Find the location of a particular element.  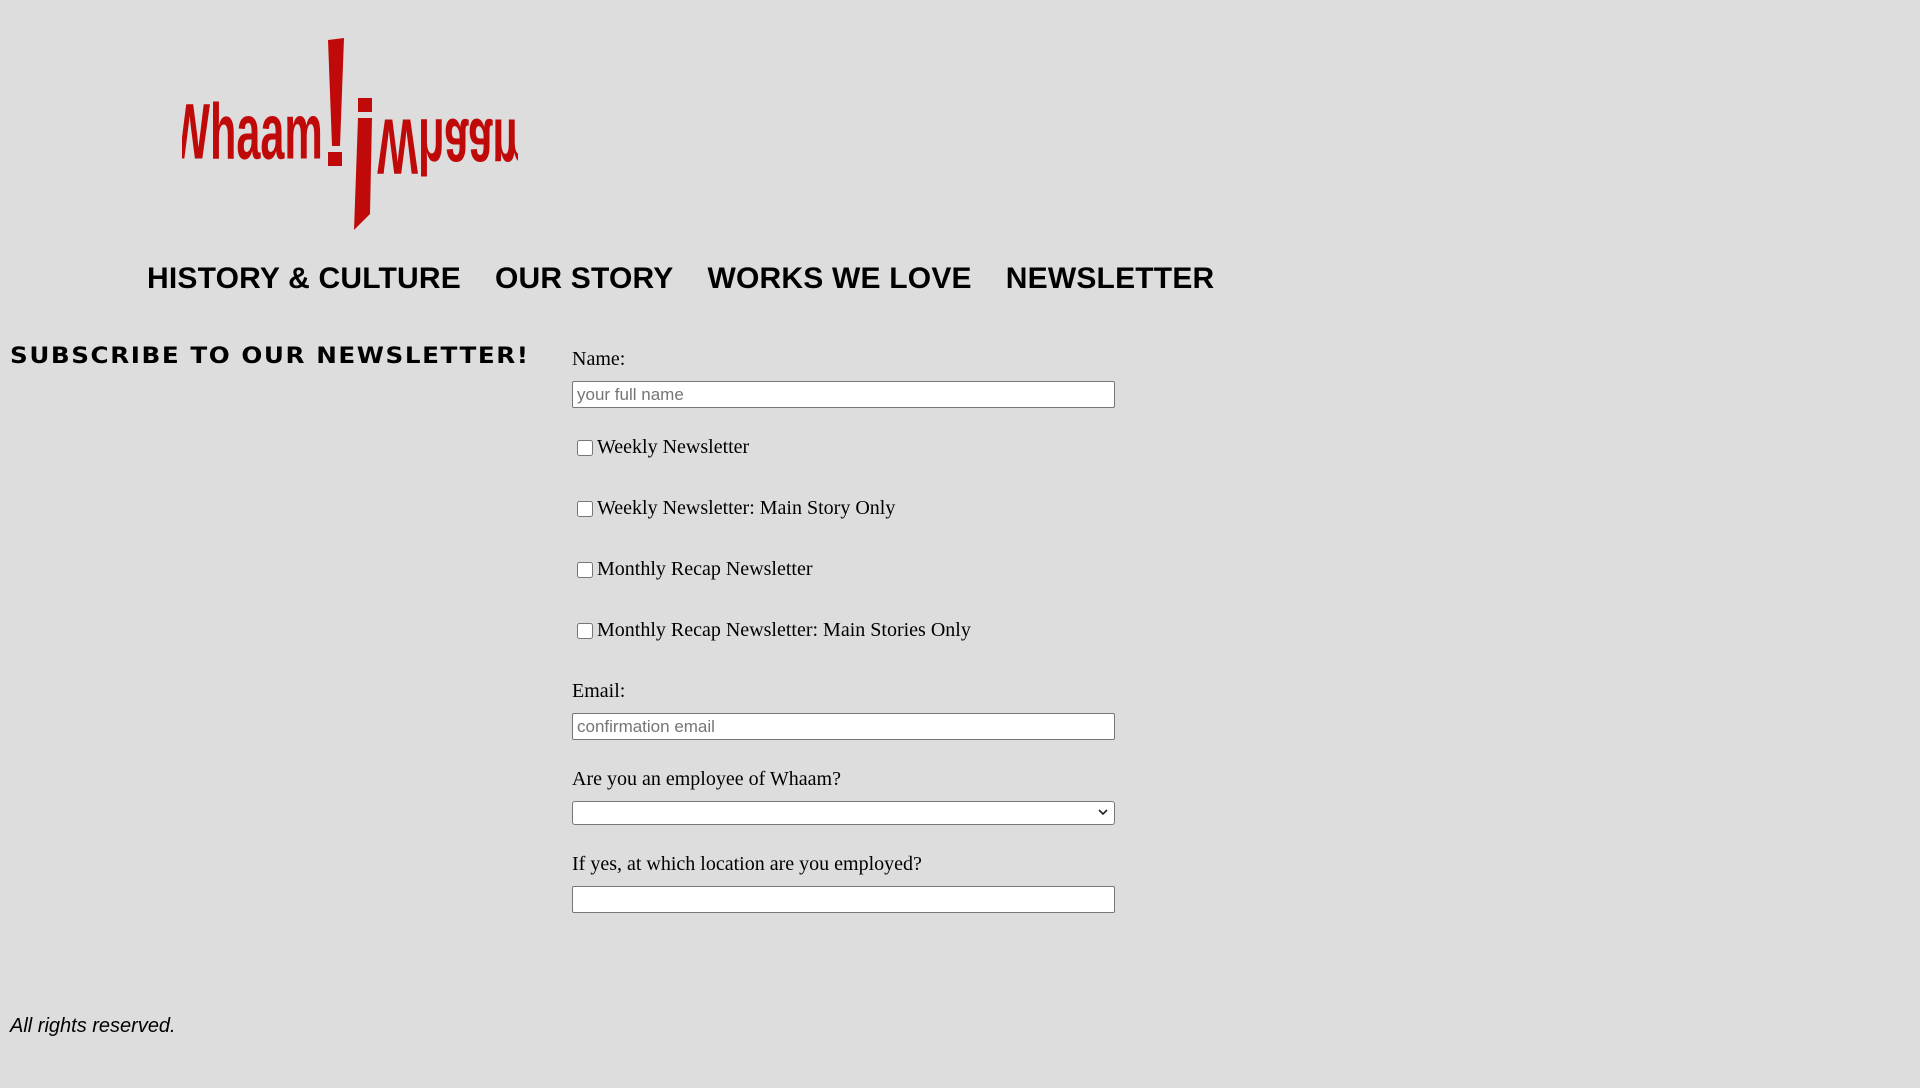

whaam-logo: Whaam Whaam is located at coordinates (350, 133).